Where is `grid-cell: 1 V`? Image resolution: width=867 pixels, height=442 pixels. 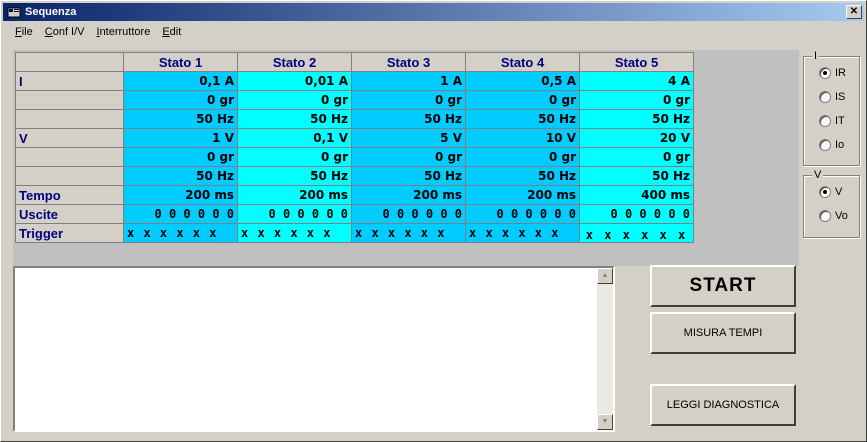
grid-cell: 1 V is located at coordinates (180, 138).